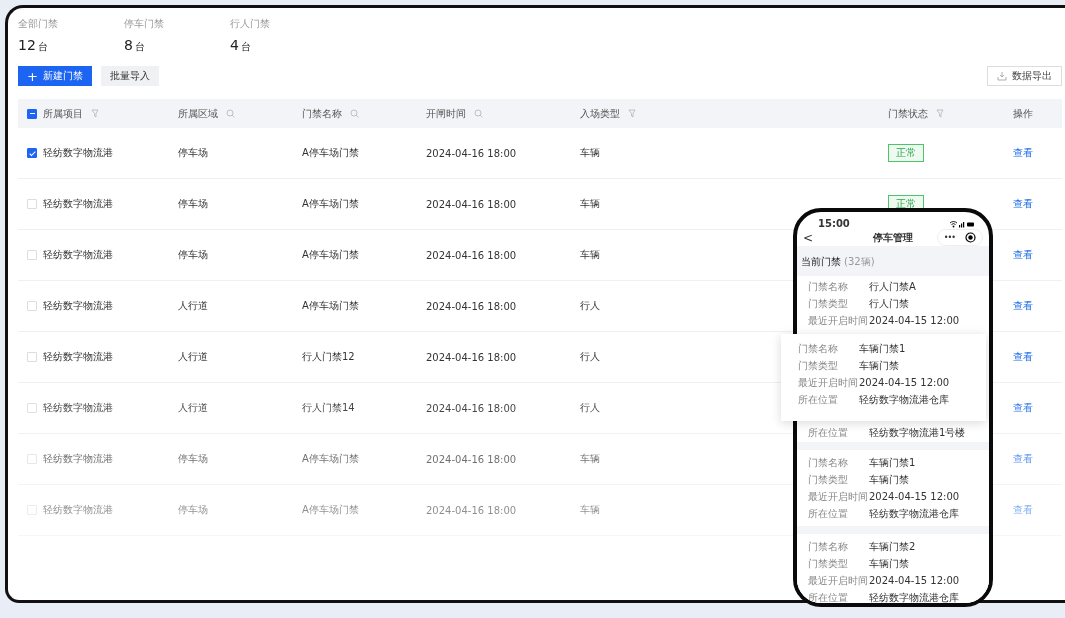 Image resolution: width=1065 pixels, height=618 pixels. Describe the element at coordinates (834, 223) in the screenshot. I see `status-time: 15:00` at that location.